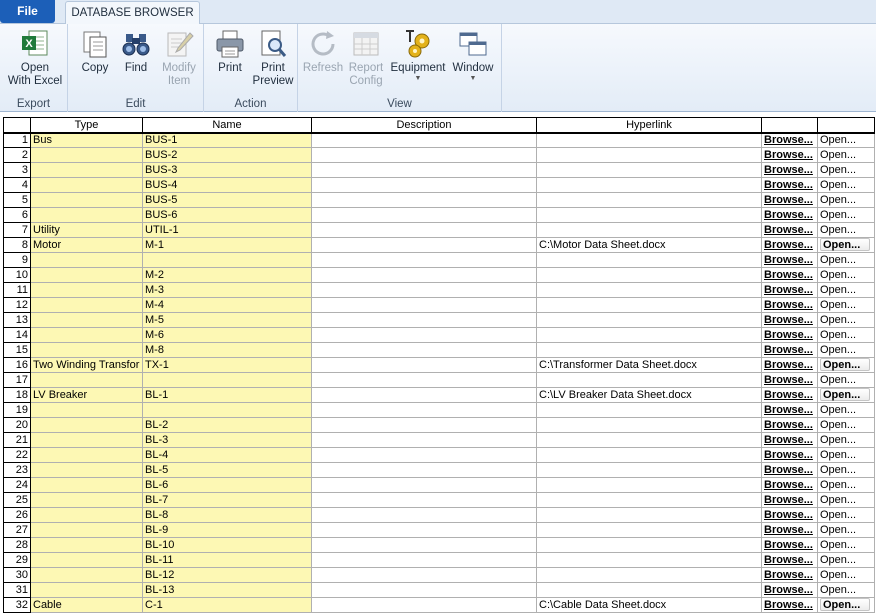 This screenshot has height=614, width=876. I want to click on row-number: 28, so click(17, 545).